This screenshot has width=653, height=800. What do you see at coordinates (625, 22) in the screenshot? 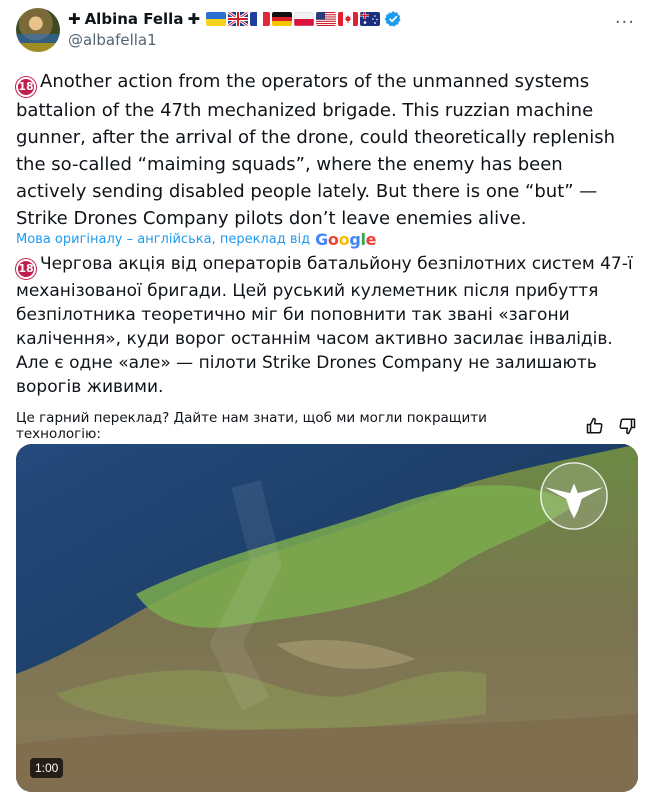
I see `more-options-icon: ···` at bounding box center [625, 22].